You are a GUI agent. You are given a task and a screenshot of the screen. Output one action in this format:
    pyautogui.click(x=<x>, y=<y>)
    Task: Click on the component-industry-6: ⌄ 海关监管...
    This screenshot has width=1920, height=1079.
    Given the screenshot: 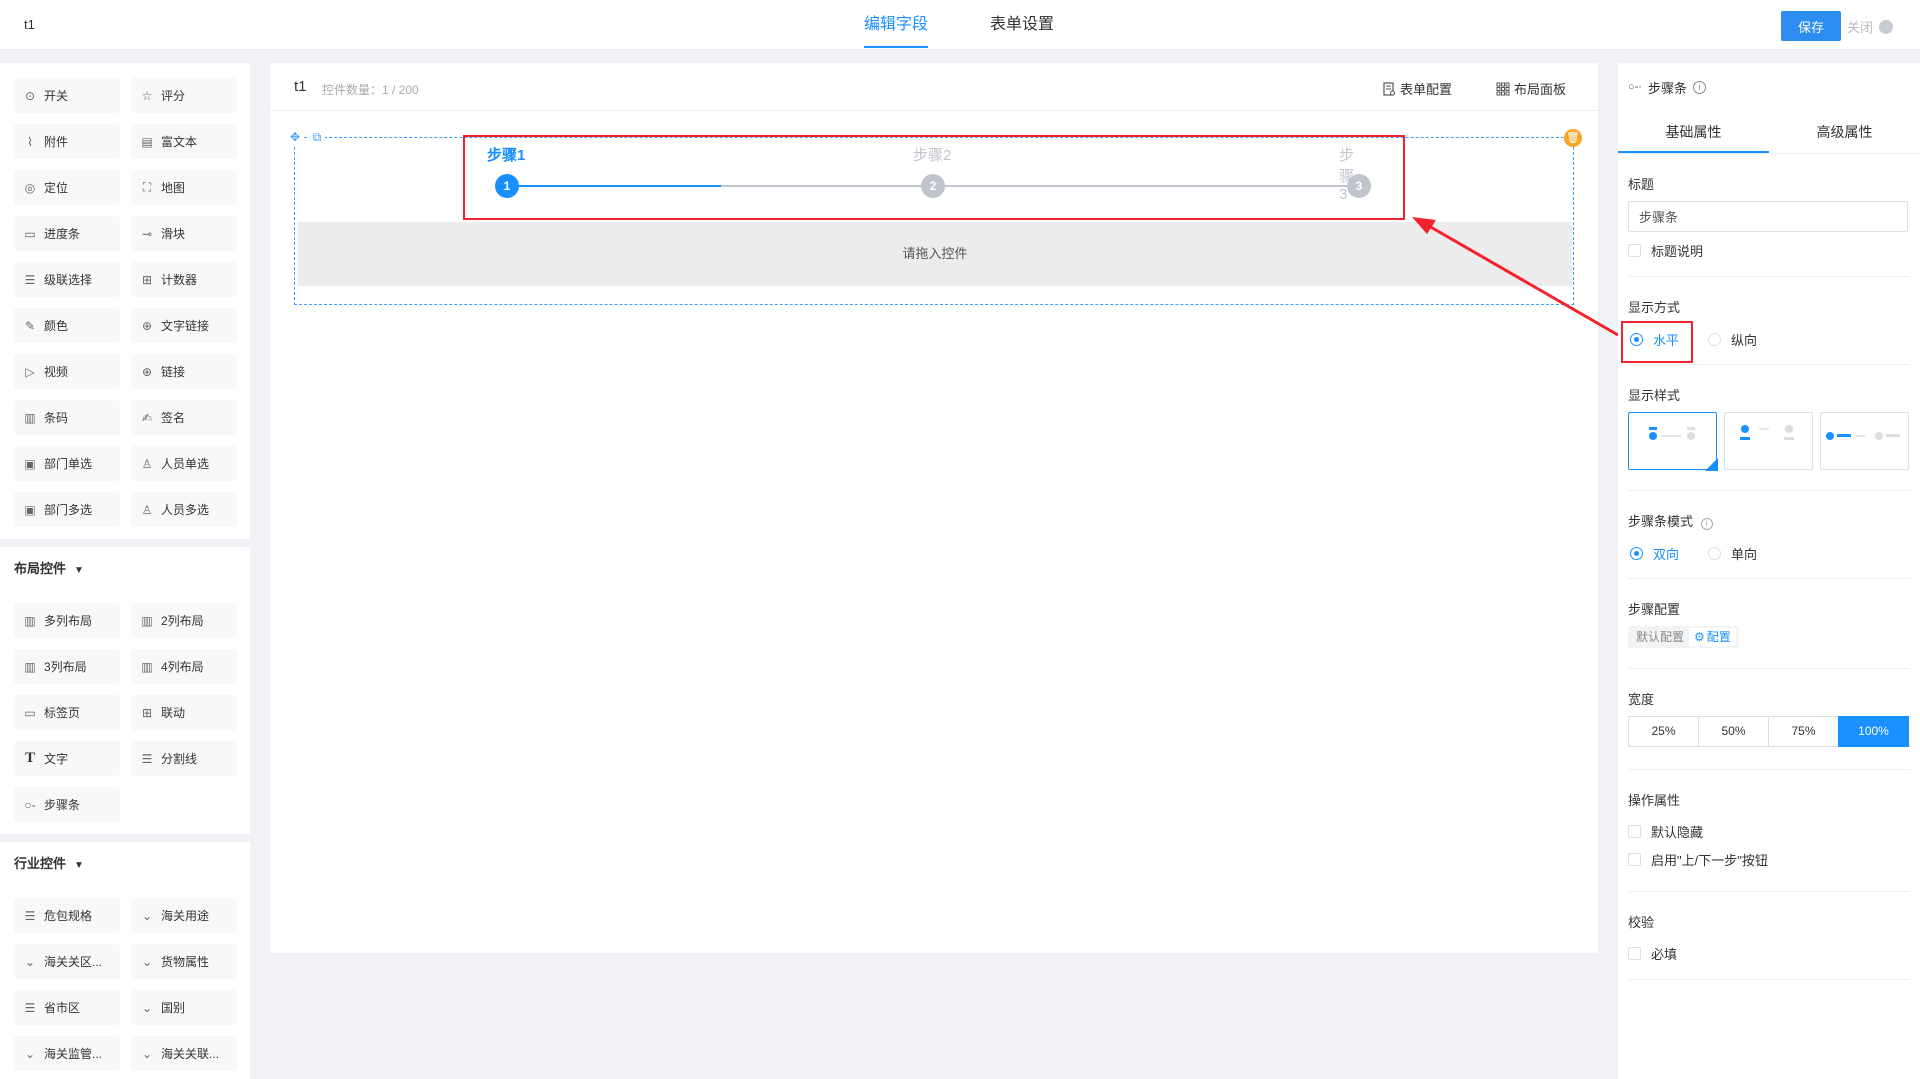 What is the action you would take?
    pyautogui.click(x=67, y=1053)
    